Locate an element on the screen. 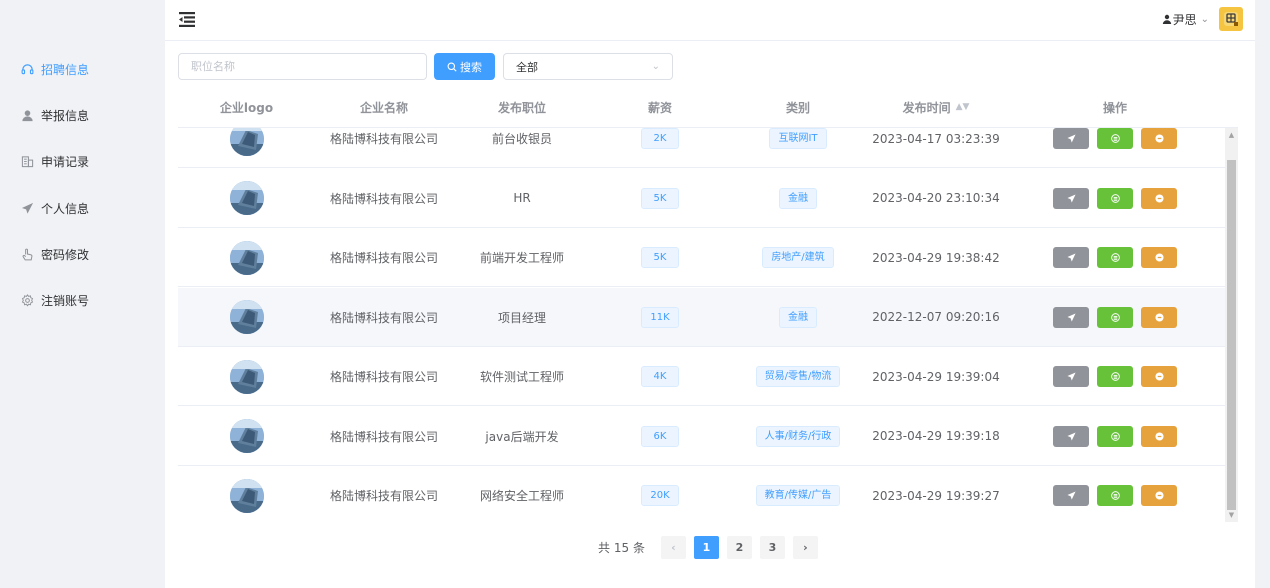 The height and width of the screenshot is (588, 1270). salary-tag: 11K is located at coordinates (660, 317).